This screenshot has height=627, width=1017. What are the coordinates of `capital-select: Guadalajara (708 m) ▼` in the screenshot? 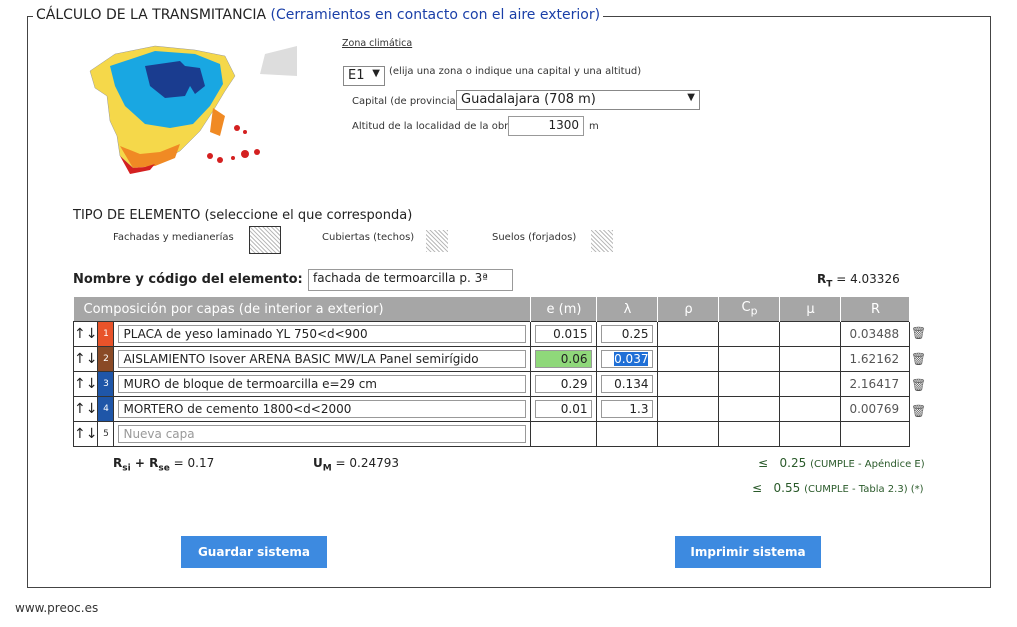 It's located at (578, 100).